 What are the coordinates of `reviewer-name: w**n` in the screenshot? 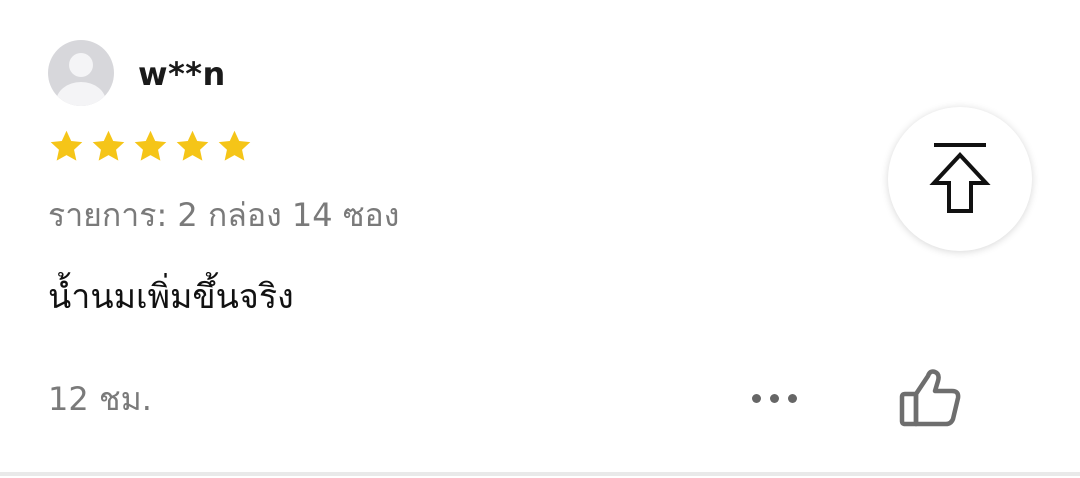 It's located at (182, 74).